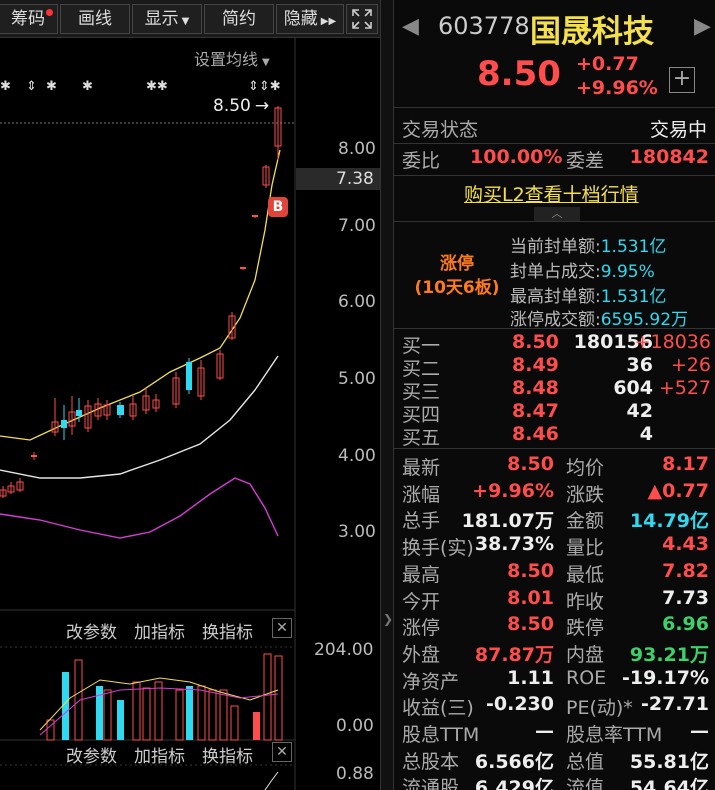 The width and height of the screenshot is (715, 790). What do you see at coordinates (300, 19) in the screenshot?
I see `hide-label: 隐藏` at bounding box center [300, 19].